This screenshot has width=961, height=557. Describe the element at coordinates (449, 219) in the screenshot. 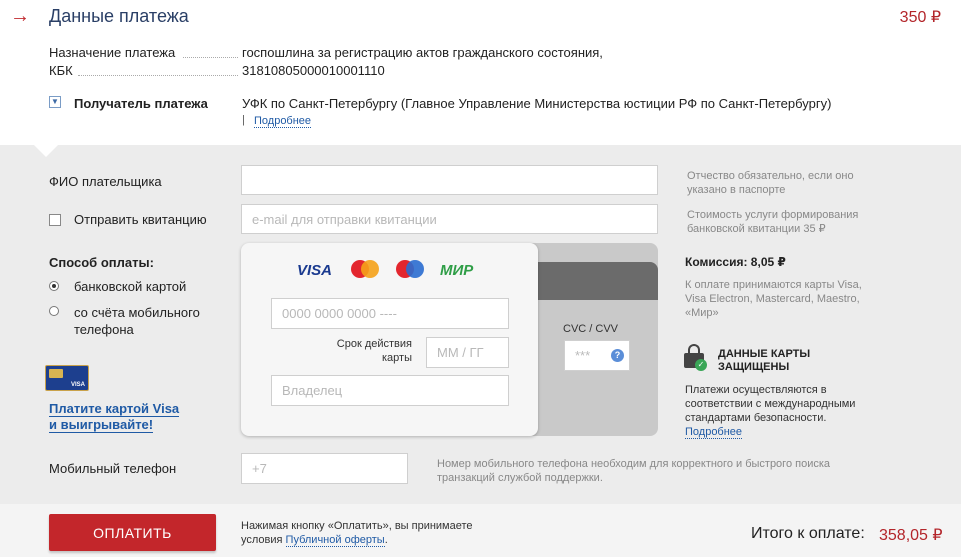

I see `email-input: e-mail для отправки квитанции` at that location.